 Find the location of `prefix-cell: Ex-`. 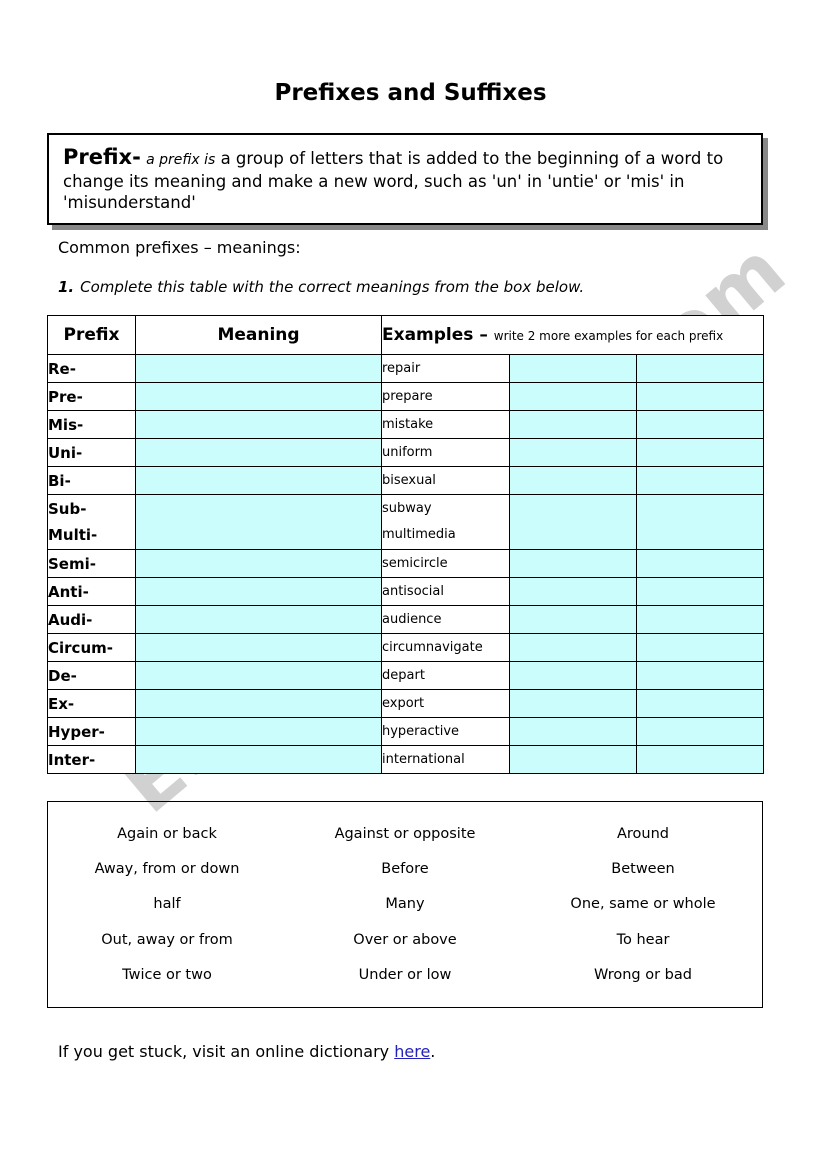

prefix-cell: Ex- is located at coordinates (91, 703).